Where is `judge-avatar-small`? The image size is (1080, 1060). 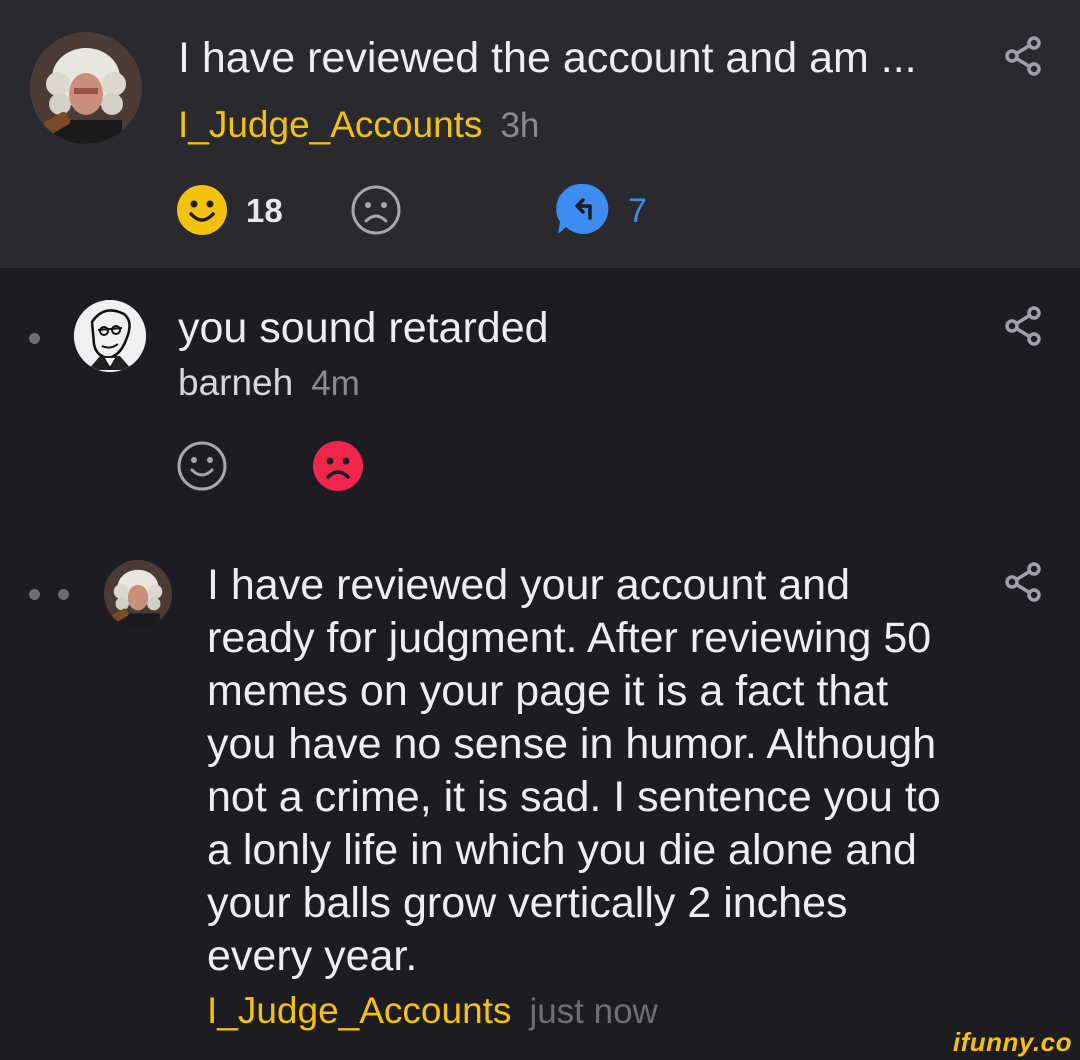
judge-avatar-small is located at coordinates (138, 594).